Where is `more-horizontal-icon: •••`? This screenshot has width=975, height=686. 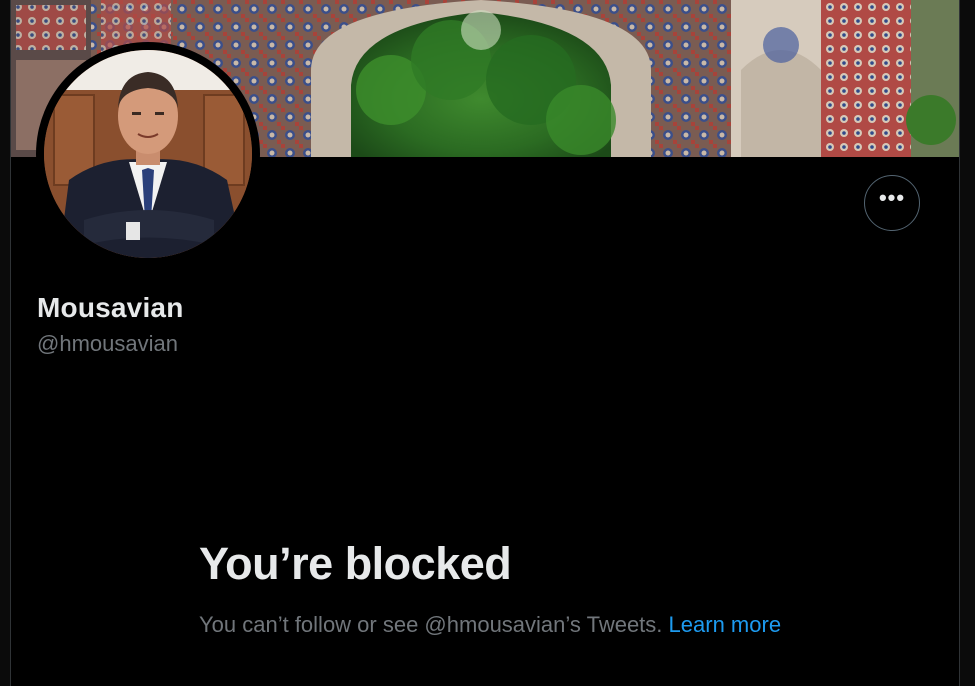 more-horizontal-icon: ••• is located at coordinates (892, 197).